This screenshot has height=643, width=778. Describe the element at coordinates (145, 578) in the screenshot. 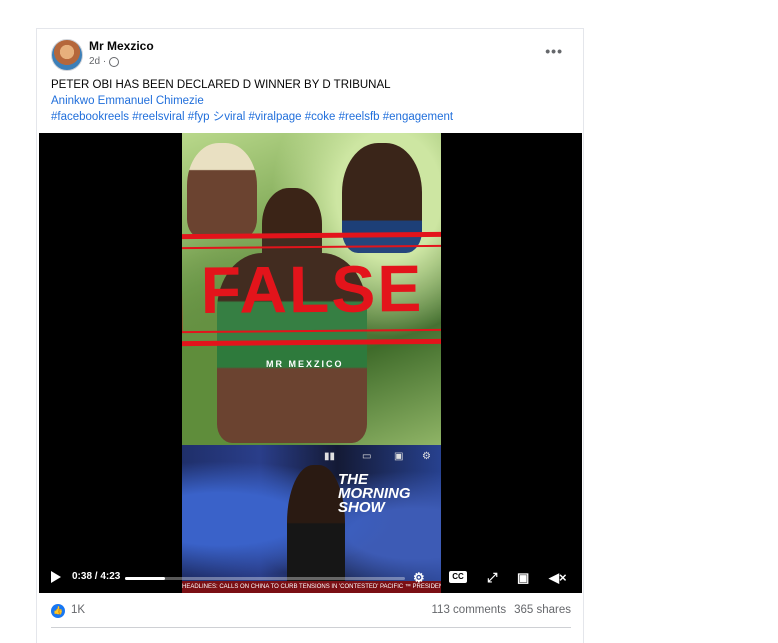

I see `progress-fill` at that location.